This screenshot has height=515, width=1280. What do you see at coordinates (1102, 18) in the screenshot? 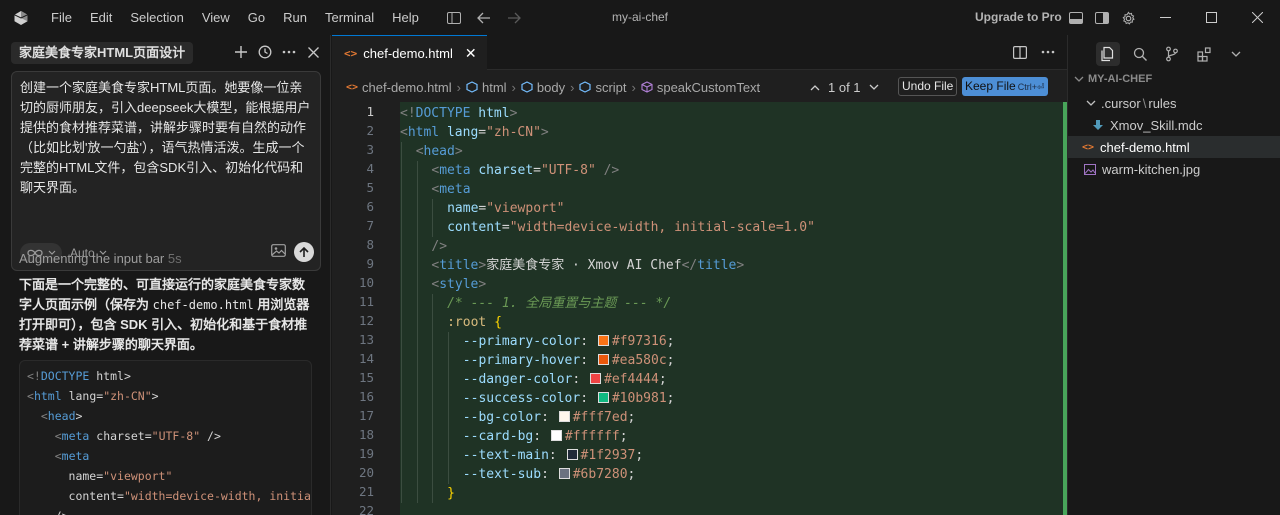
I see `toggle-secondary-sidebar-icon` at bounding box center [1102, 18].